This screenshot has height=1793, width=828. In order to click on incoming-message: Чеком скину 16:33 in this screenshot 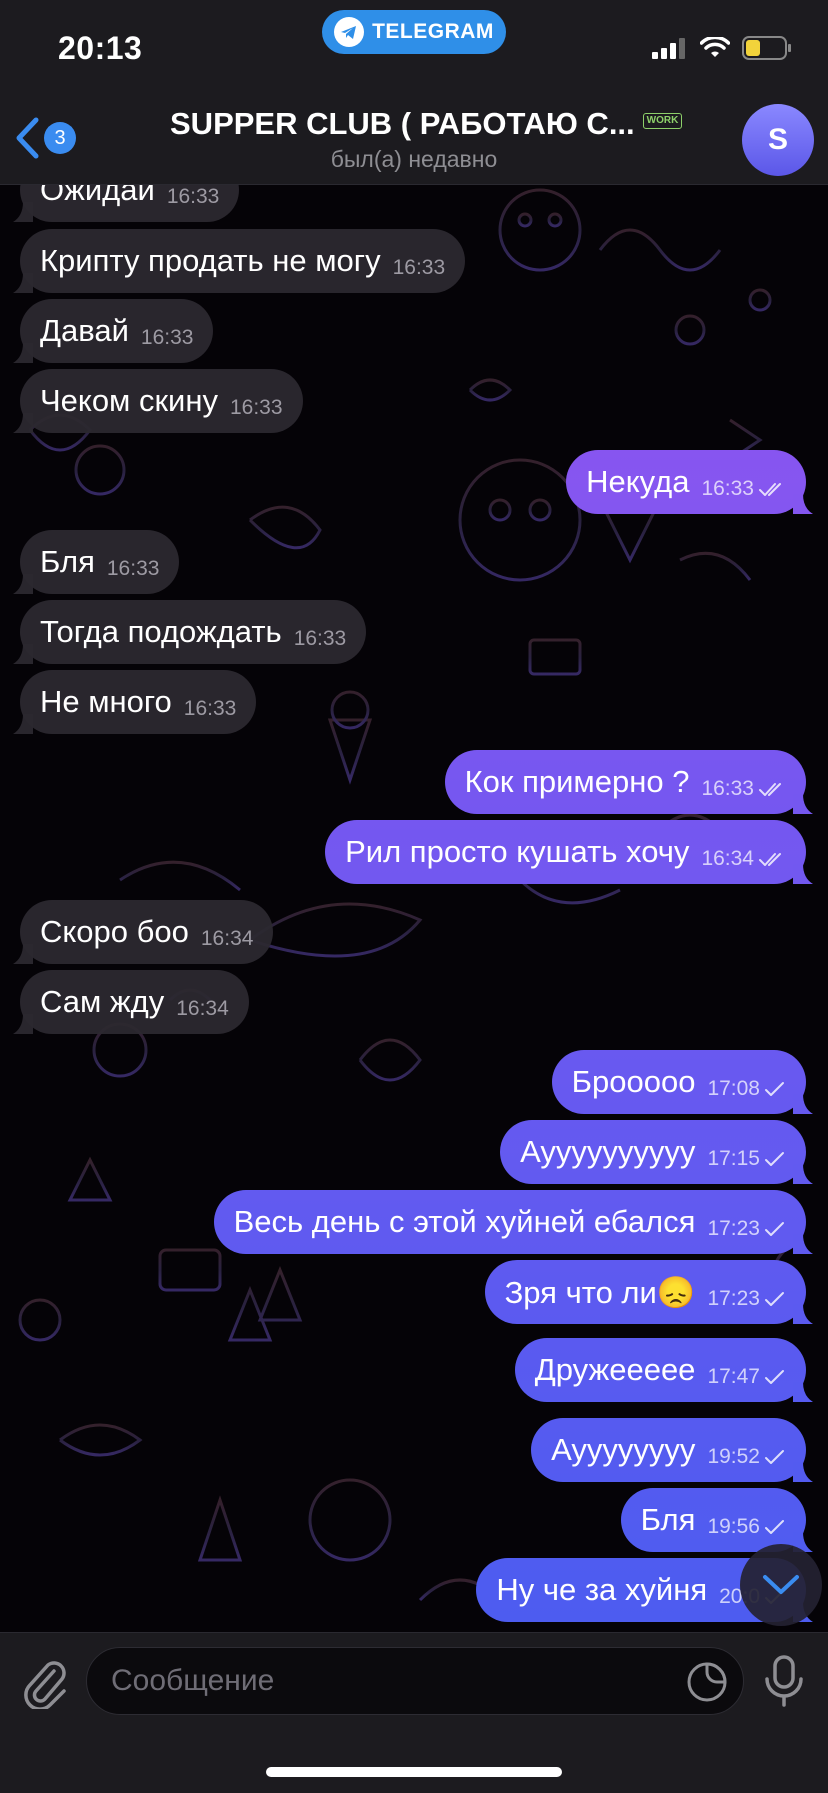, I will do `click(158, 401)`.